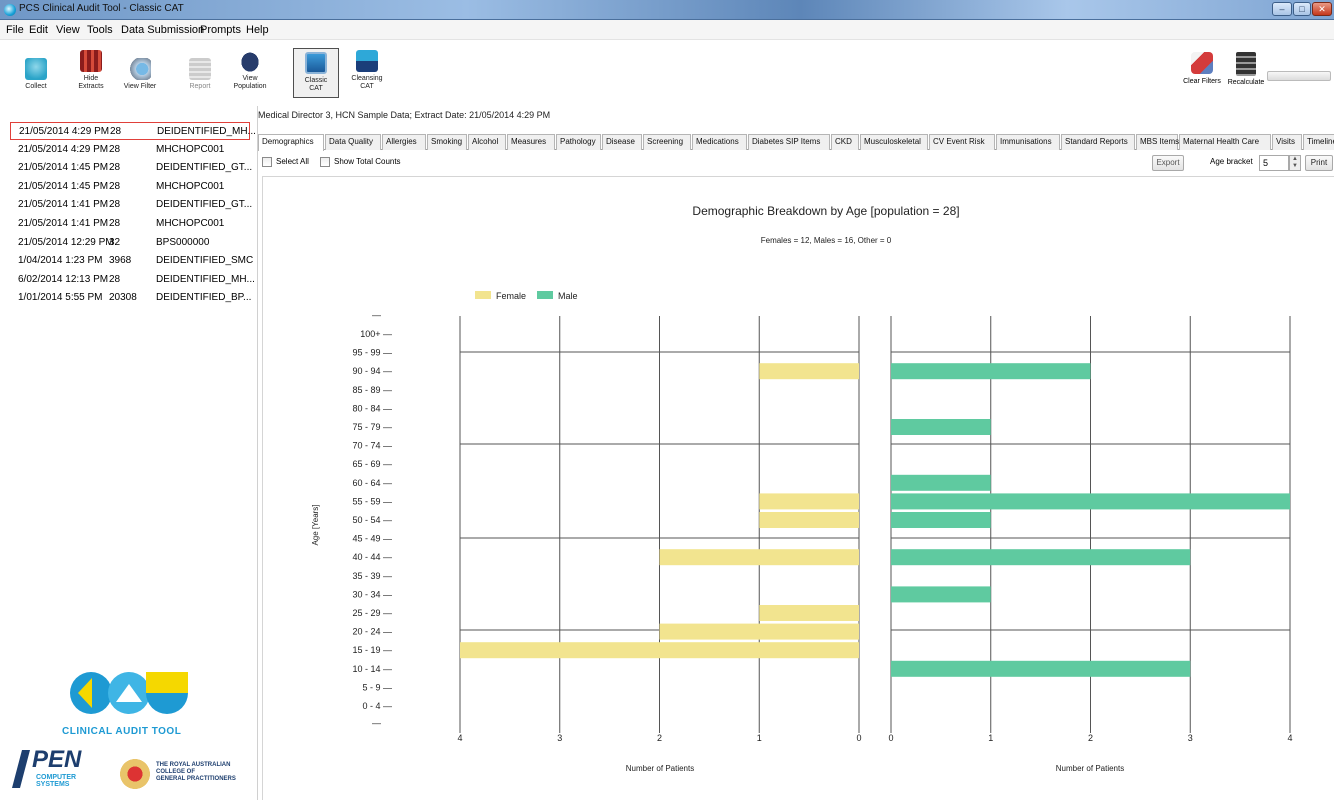 The height and width of the screenshot is (800, 1334). I want to click on menu-data-submission: Data Submission, so click(162, 30).